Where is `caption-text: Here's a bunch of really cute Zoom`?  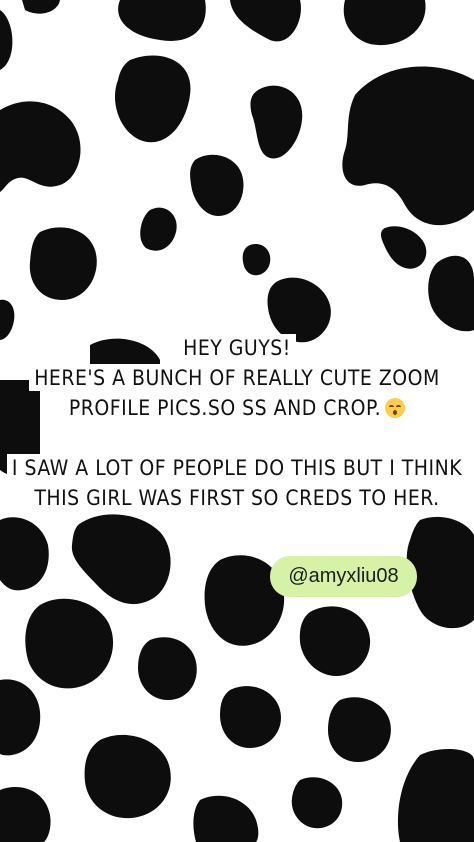
caption-text: Here's a bunch of really cute Zoom is located at coordinates (237, 377).